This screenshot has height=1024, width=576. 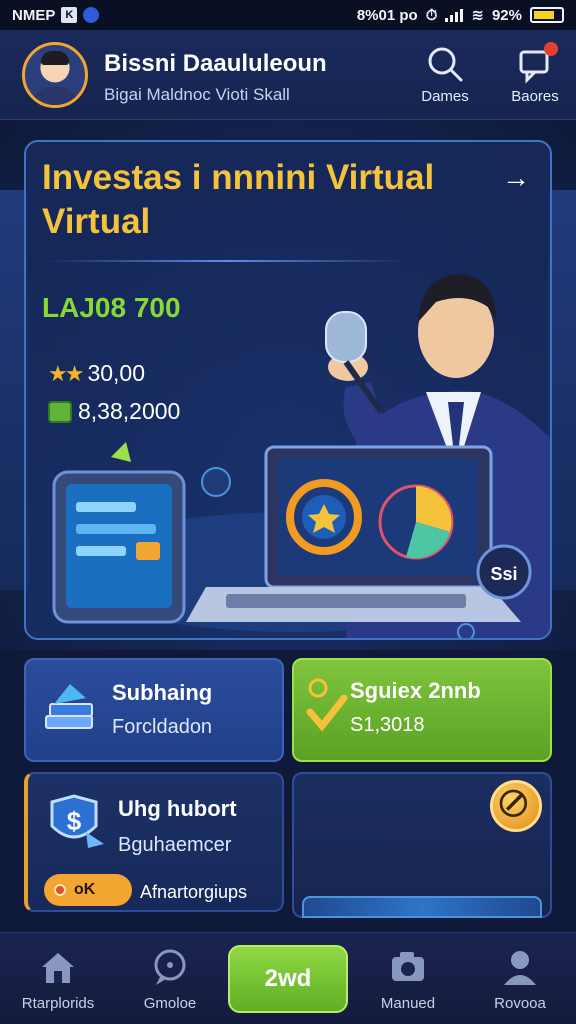 What do you see at coordinates (327, 705) in the screenshot?
I see `checkmark-icon` at bounding box center [327, 705].